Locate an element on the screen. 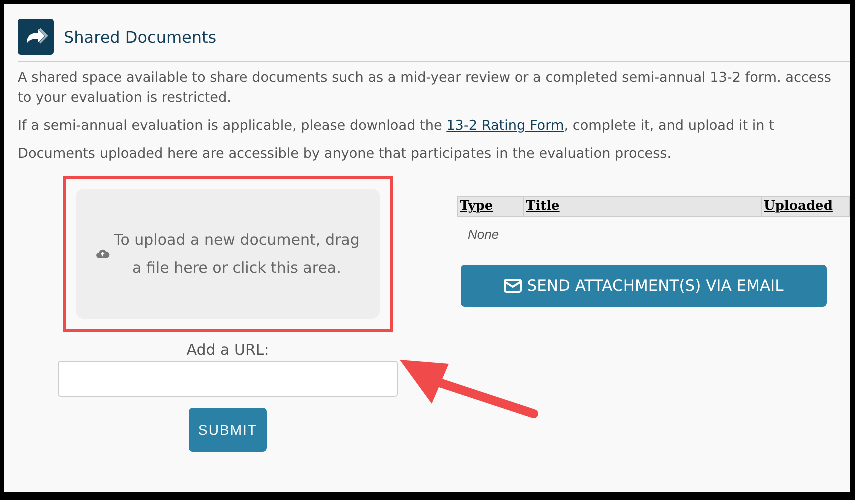  description-text: A shared space available to share documents such as a mid-year review or a completed semi-annual 13-2 form. access to your evaluation is restricted. is located at coordinates (425, 88).